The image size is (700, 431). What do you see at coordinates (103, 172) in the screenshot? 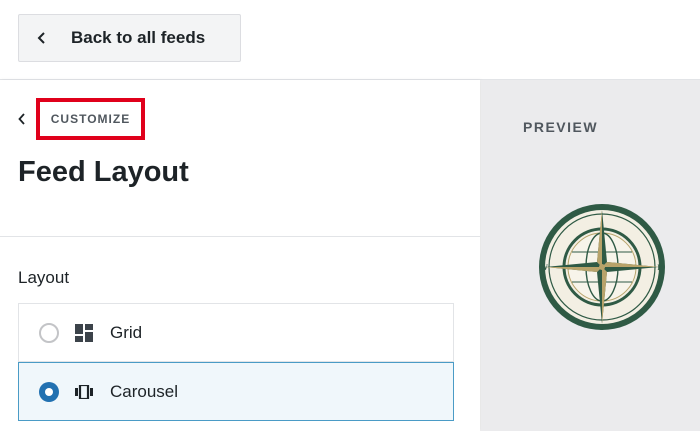
I see `page-title: Feed Layout` at bounding box center [103, 172].